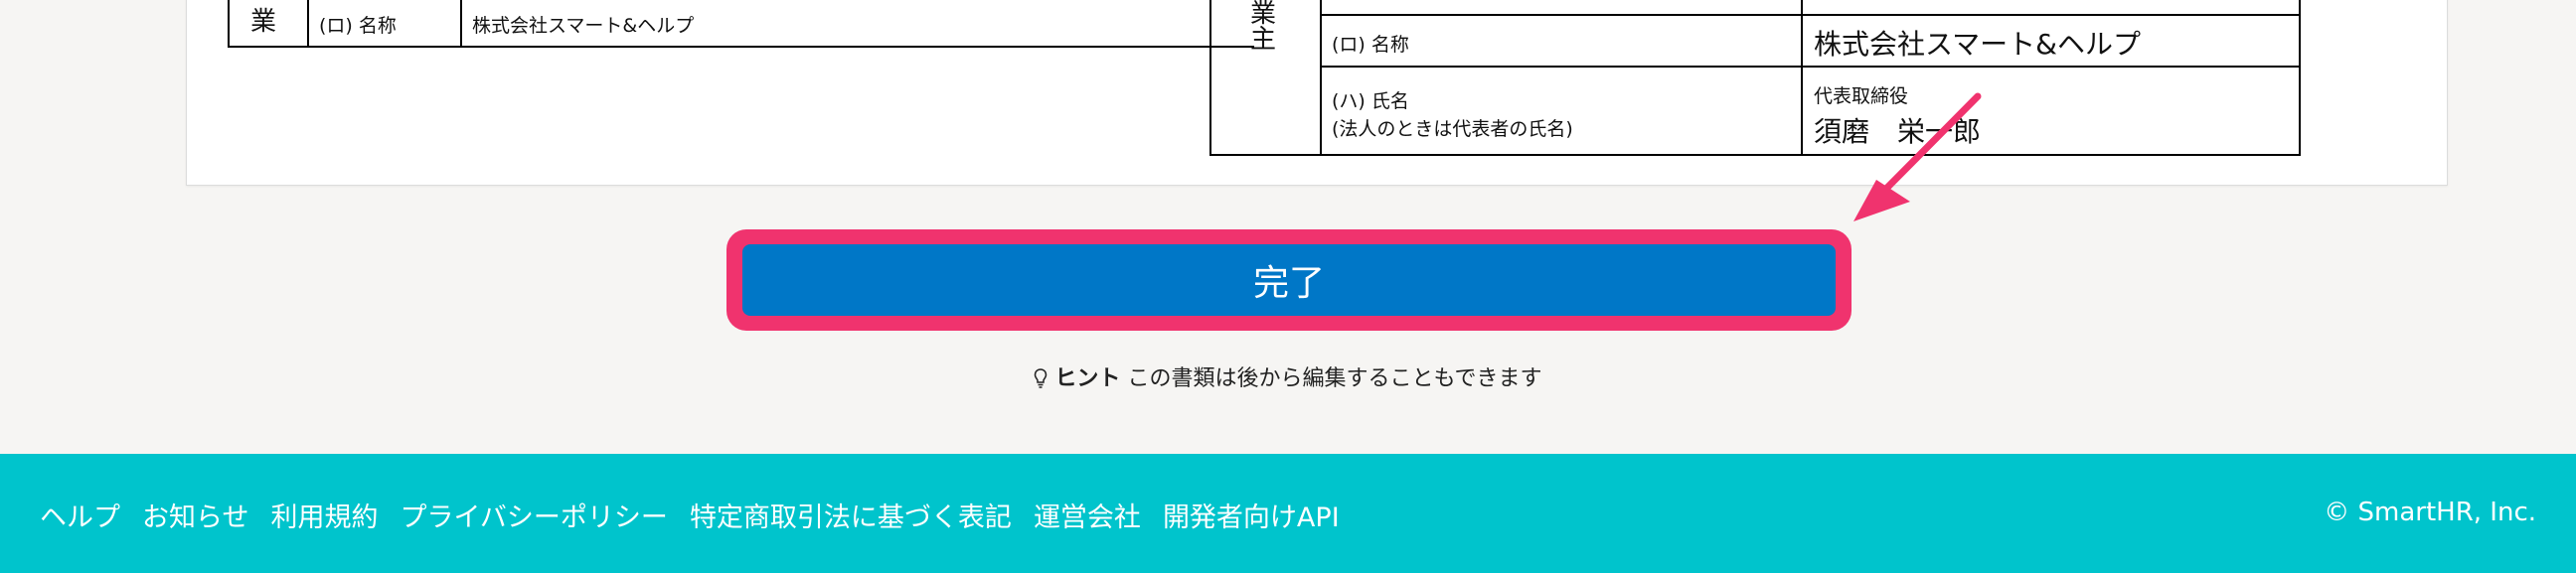 The height and width of the screenshot is (573, 2576). I want to click on right-table-side-char-bottom: 主, so click(1263, 40).